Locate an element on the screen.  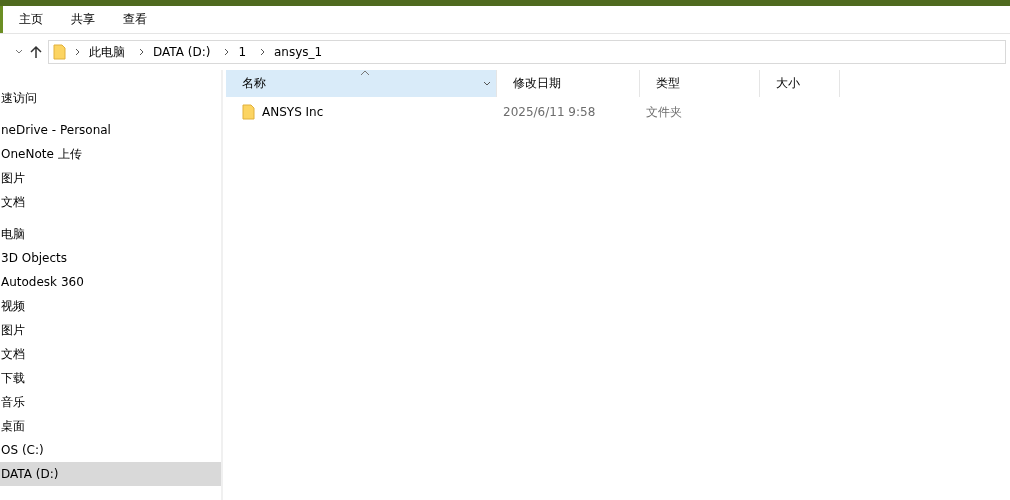
sidebar-item: 桌面 is located at coordinates (110, 426).